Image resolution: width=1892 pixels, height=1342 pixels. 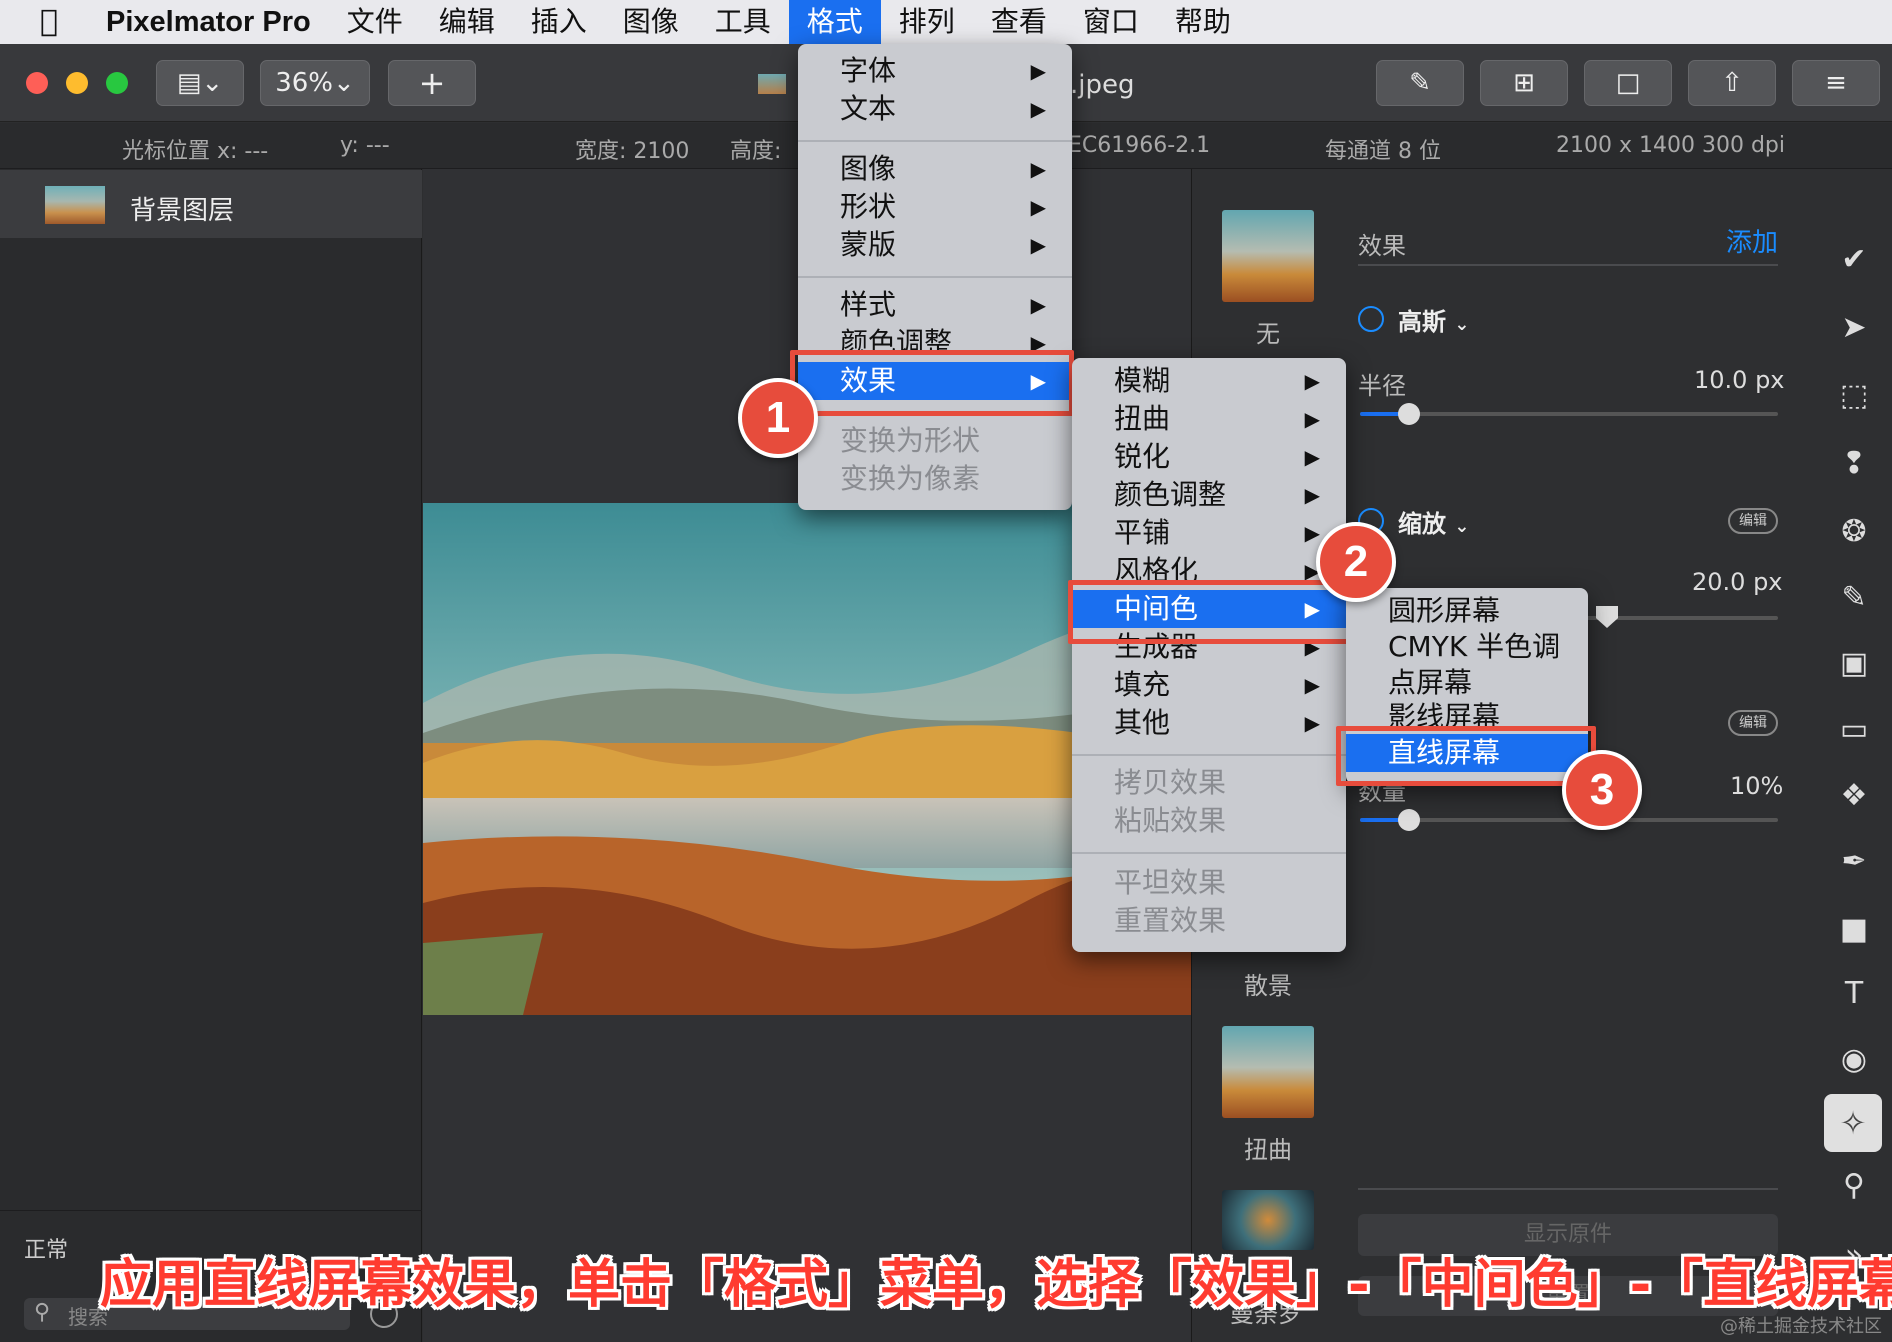 I want to click on pen-tool-icon: ✒, so click(x=1854, y=862).